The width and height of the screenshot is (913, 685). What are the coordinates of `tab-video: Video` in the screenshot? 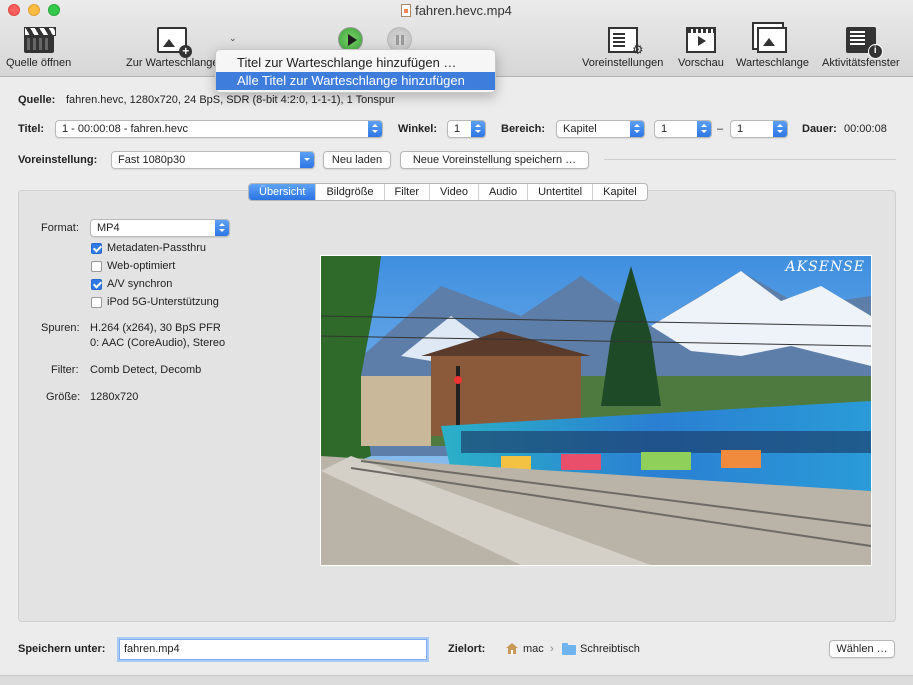 It's located at (453, 192).